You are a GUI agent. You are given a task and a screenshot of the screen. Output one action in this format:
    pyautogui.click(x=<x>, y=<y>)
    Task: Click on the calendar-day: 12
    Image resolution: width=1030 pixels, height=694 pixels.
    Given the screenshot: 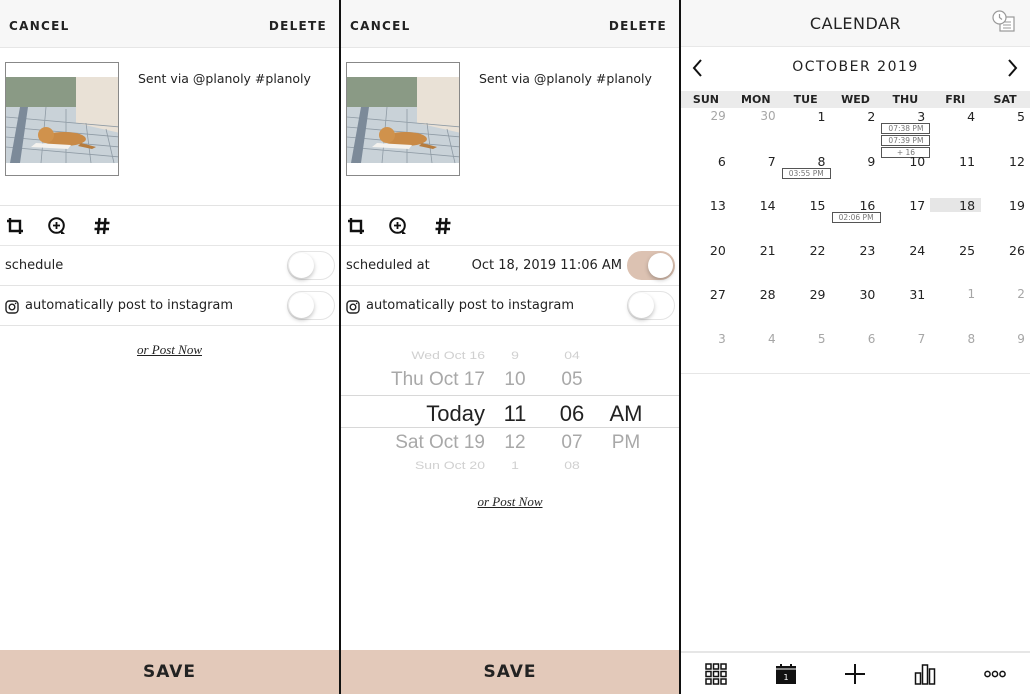 What is the action you would take?
    pyautogui.click(x=1005, y=175)
    